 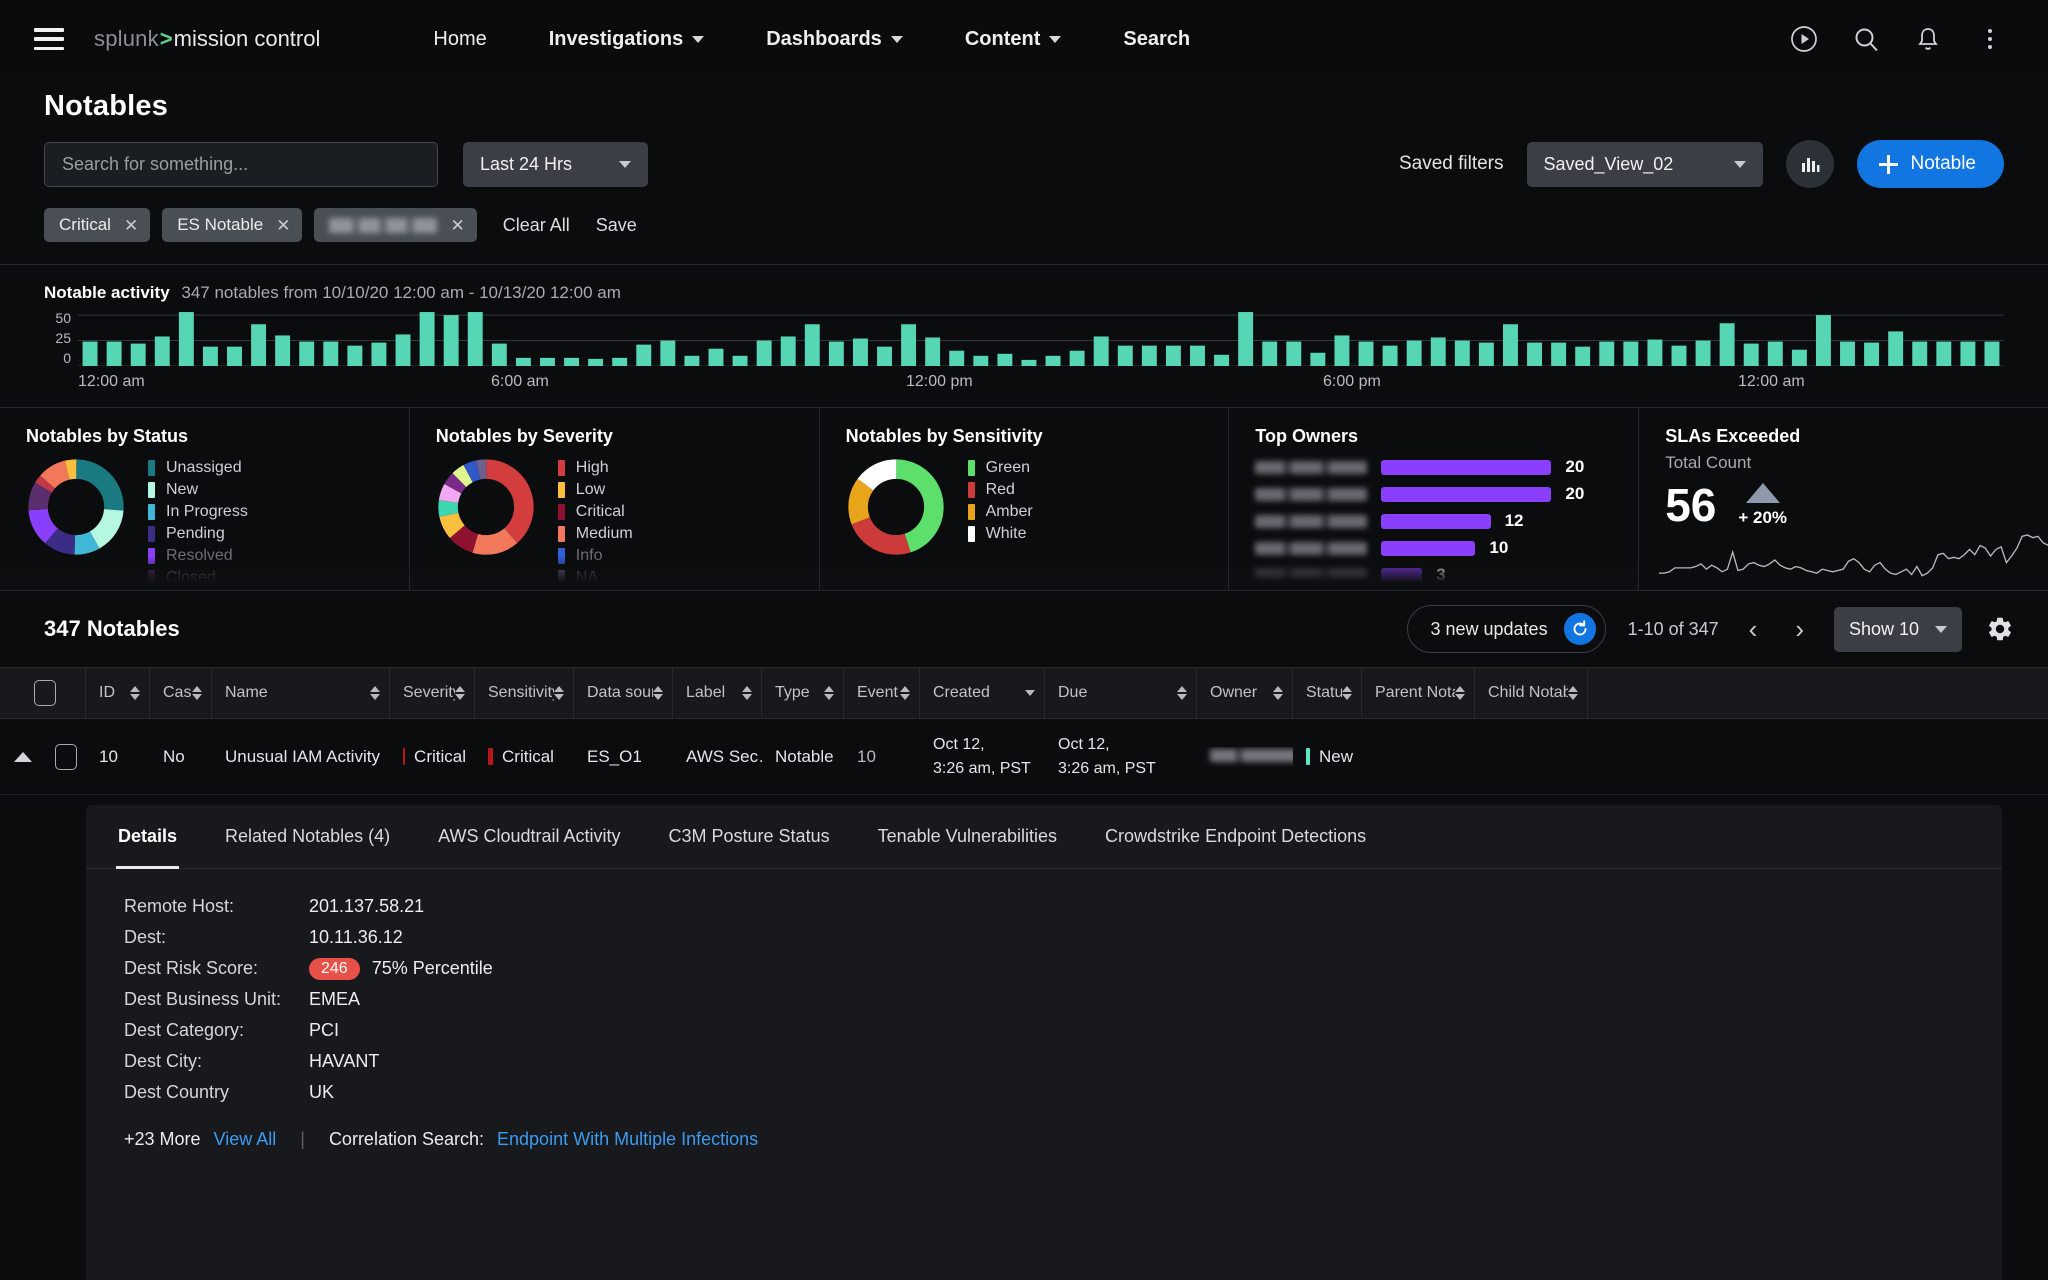 What do you see at coordinates (1000, 534) in the screenshot?
I see `legend-item-white: White` at bounding box center [1000, 534].